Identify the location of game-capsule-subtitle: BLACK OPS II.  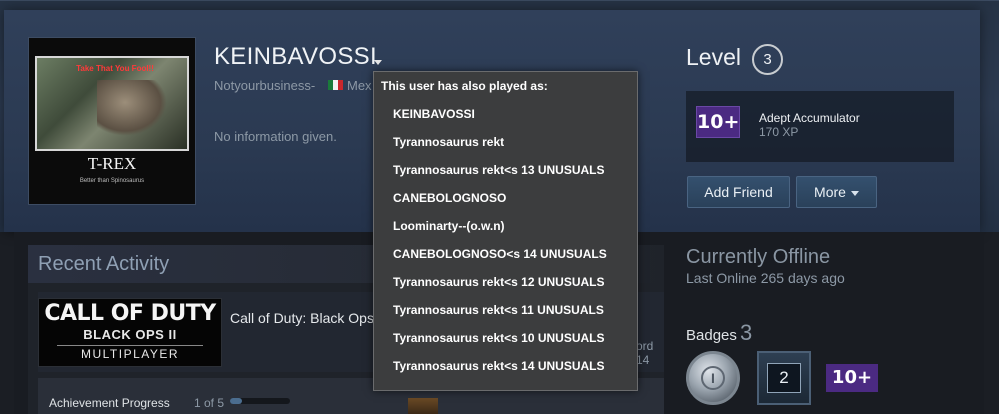
(130, 334).